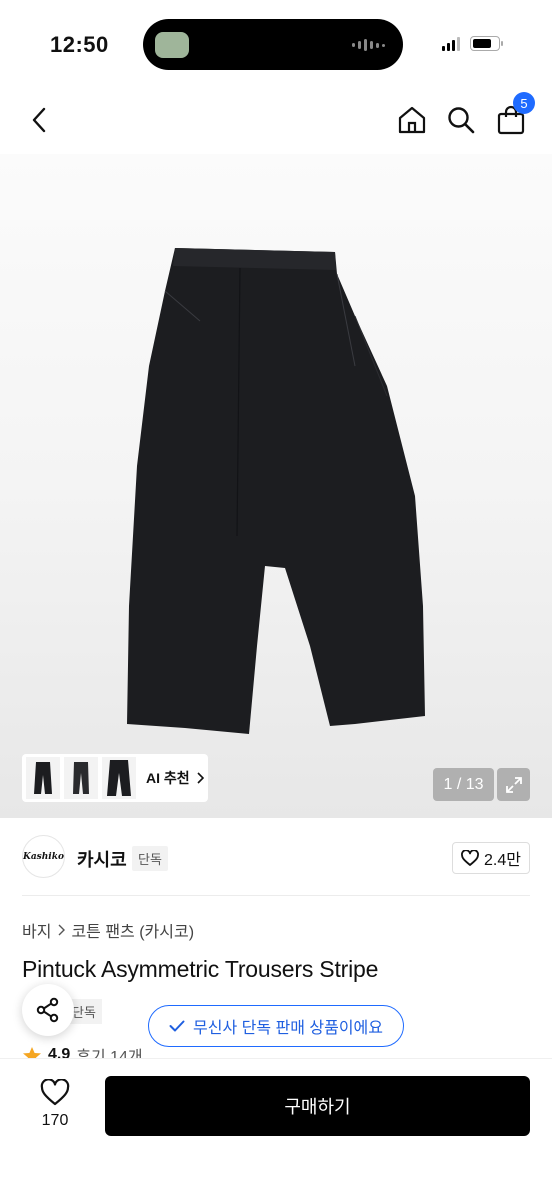 The width and height of the screenshot is (552, 1200). What do you see at coordinates (276, 121) in the screenshot?
I see `top-nav: 5` at bounding box center [276, 121].